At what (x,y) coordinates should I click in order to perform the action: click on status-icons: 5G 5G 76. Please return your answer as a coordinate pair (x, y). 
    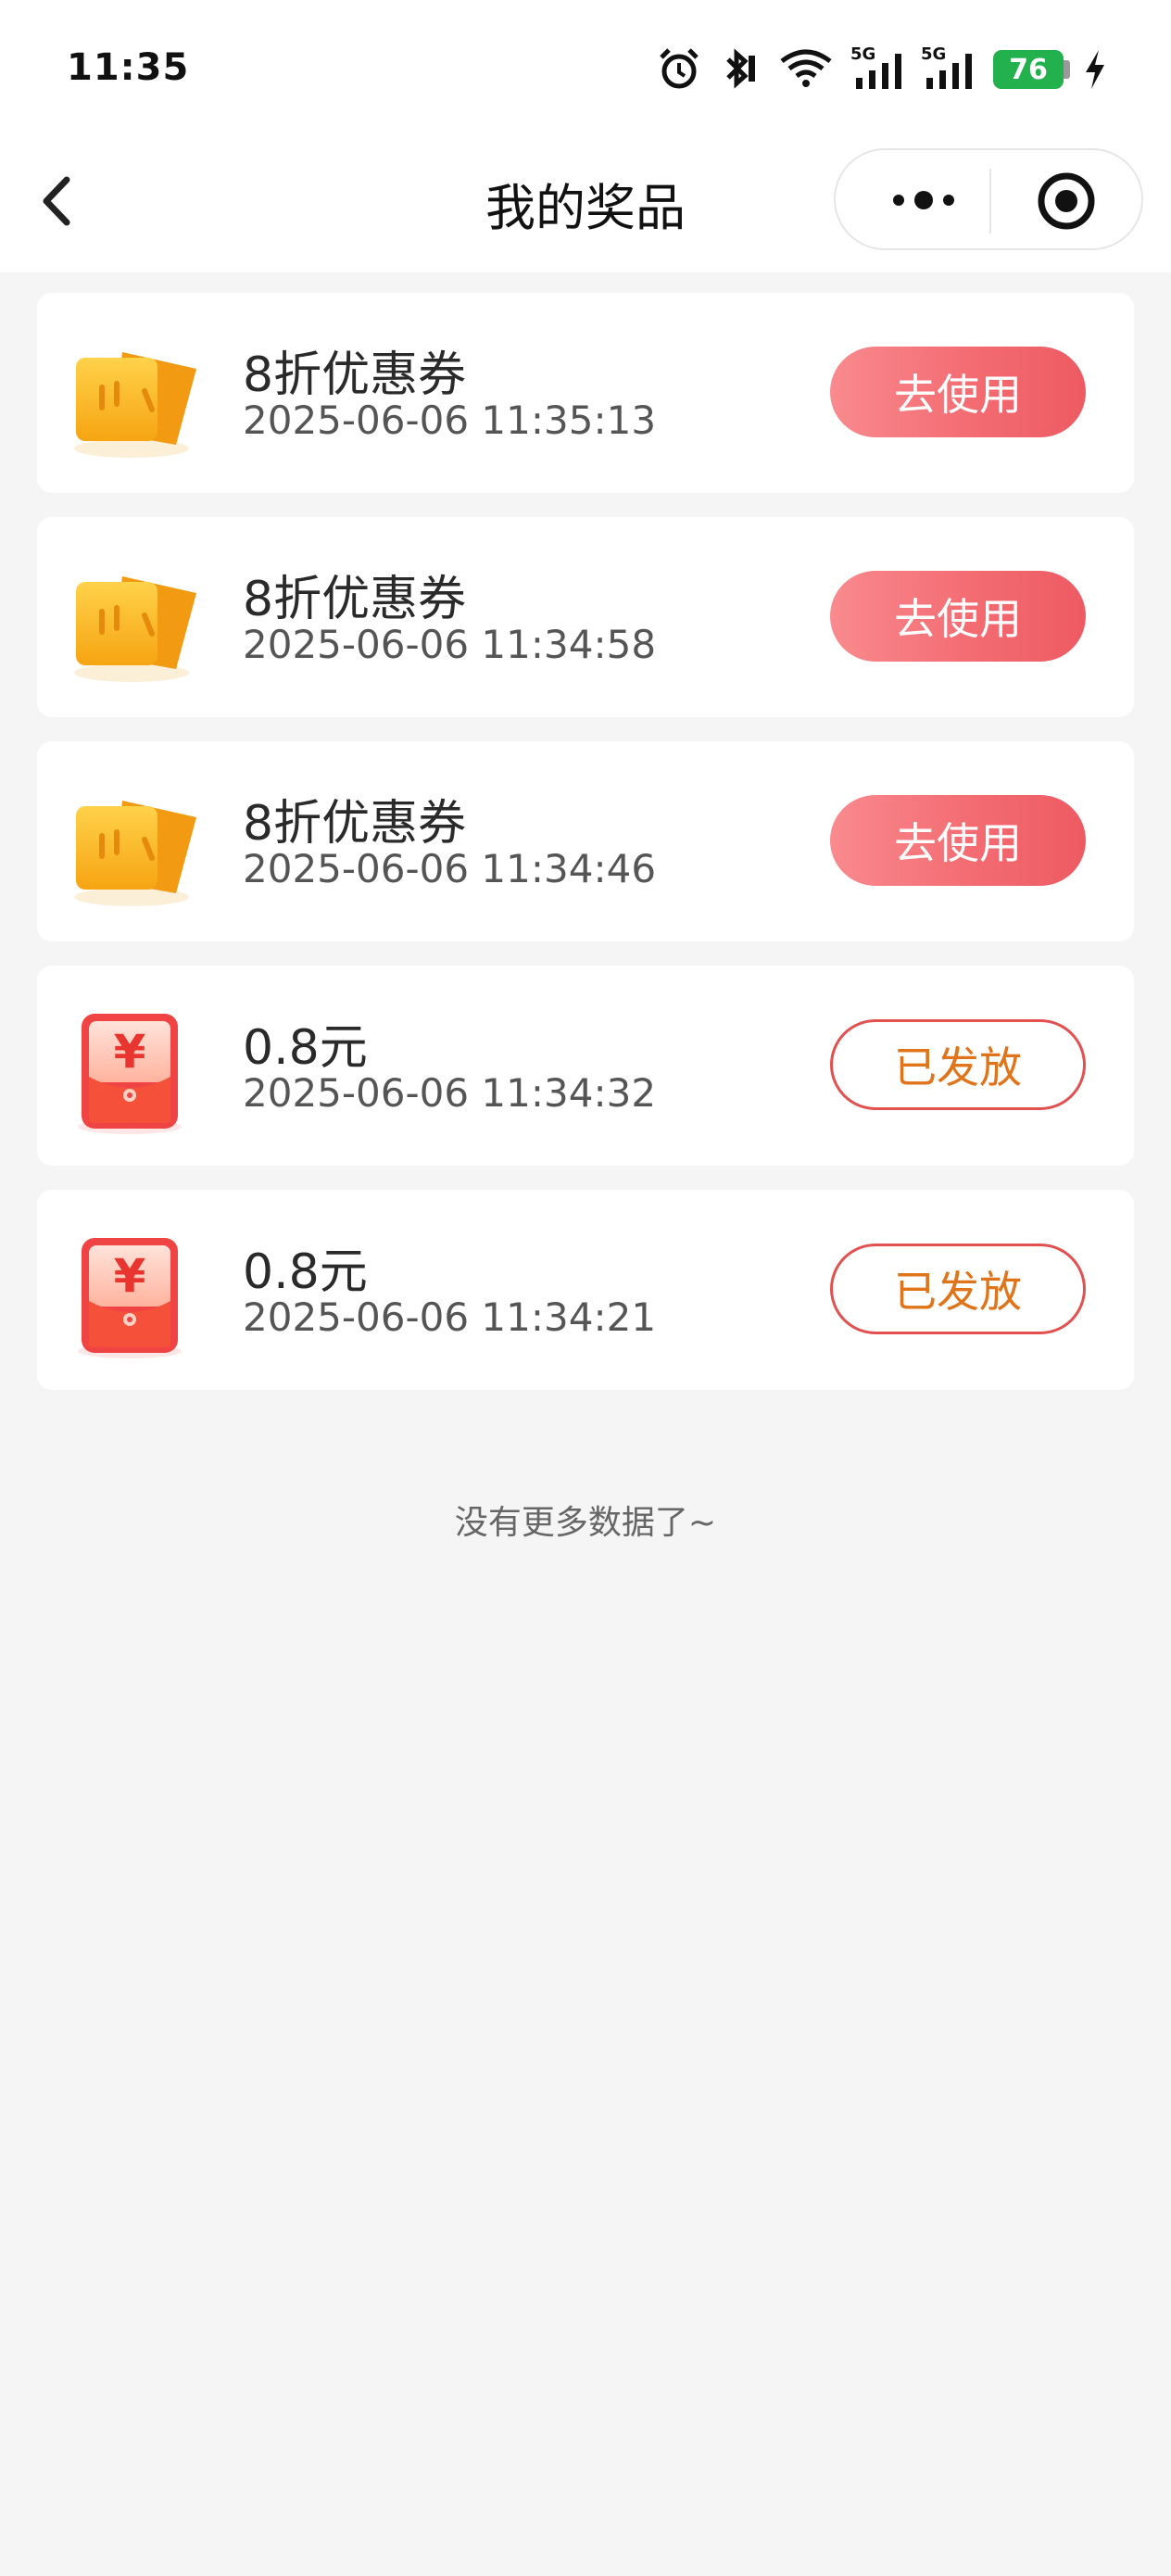
    Looking at the image, I should click on (908, 68).